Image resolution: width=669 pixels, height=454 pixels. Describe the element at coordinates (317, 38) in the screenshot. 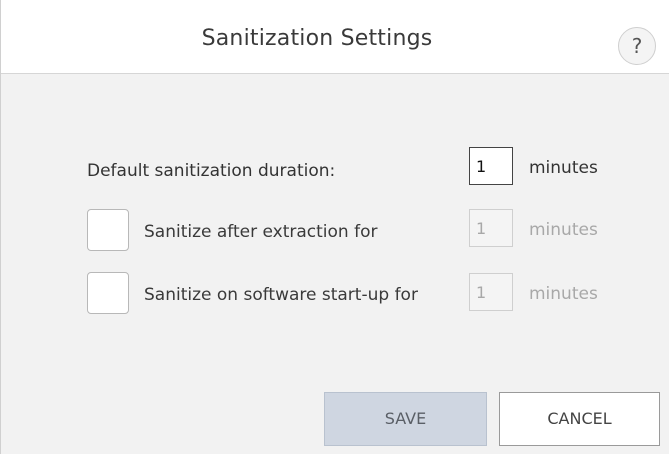

I see `dialog-title: Sanitization Settings` at that location.